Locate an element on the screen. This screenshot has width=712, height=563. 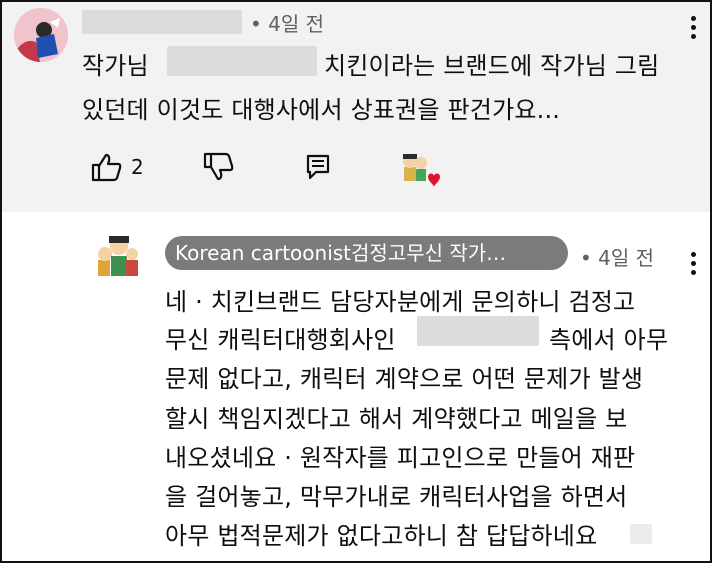
reply-line-6: 을 걸어놓고, 막무가내로 캐릭터사업을 하면서 is located at coordinates (396, 497).